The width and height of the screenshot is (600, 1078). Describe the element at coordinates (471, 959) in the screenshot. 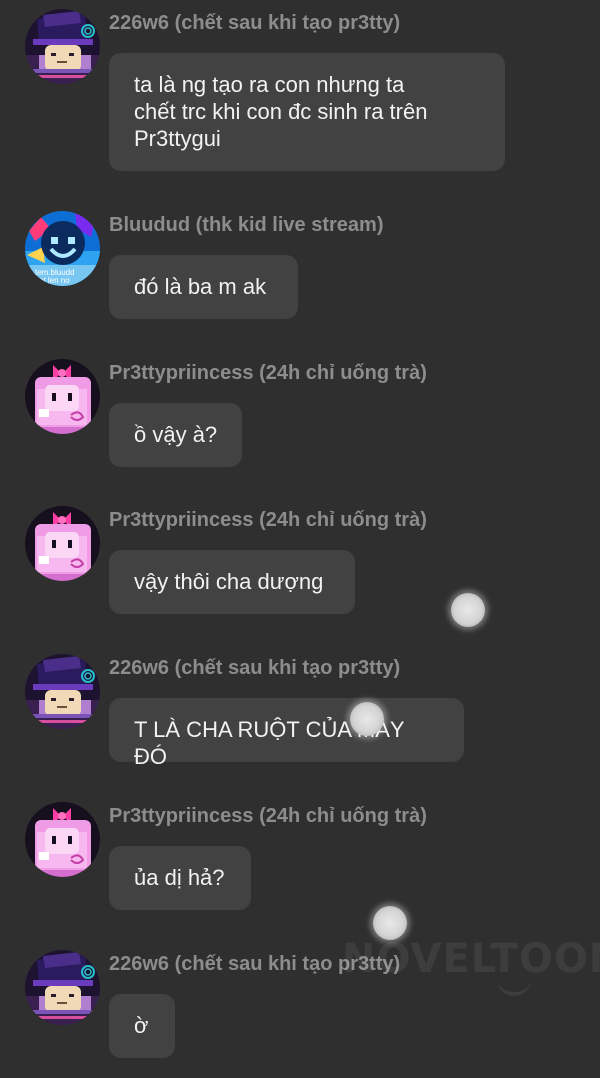

I see `watermark-text: NOVELTOON` at that location.